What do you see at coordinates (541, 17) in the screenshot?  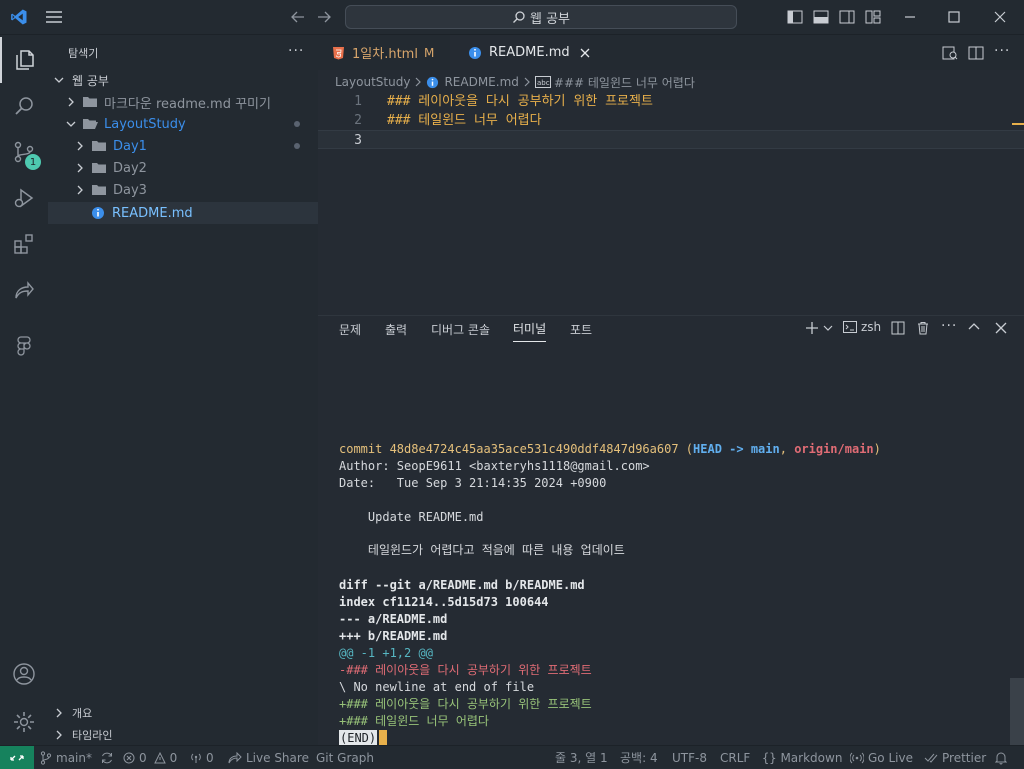 I see `command-center-search: 웹 공부` at bounding box center [541, 17].